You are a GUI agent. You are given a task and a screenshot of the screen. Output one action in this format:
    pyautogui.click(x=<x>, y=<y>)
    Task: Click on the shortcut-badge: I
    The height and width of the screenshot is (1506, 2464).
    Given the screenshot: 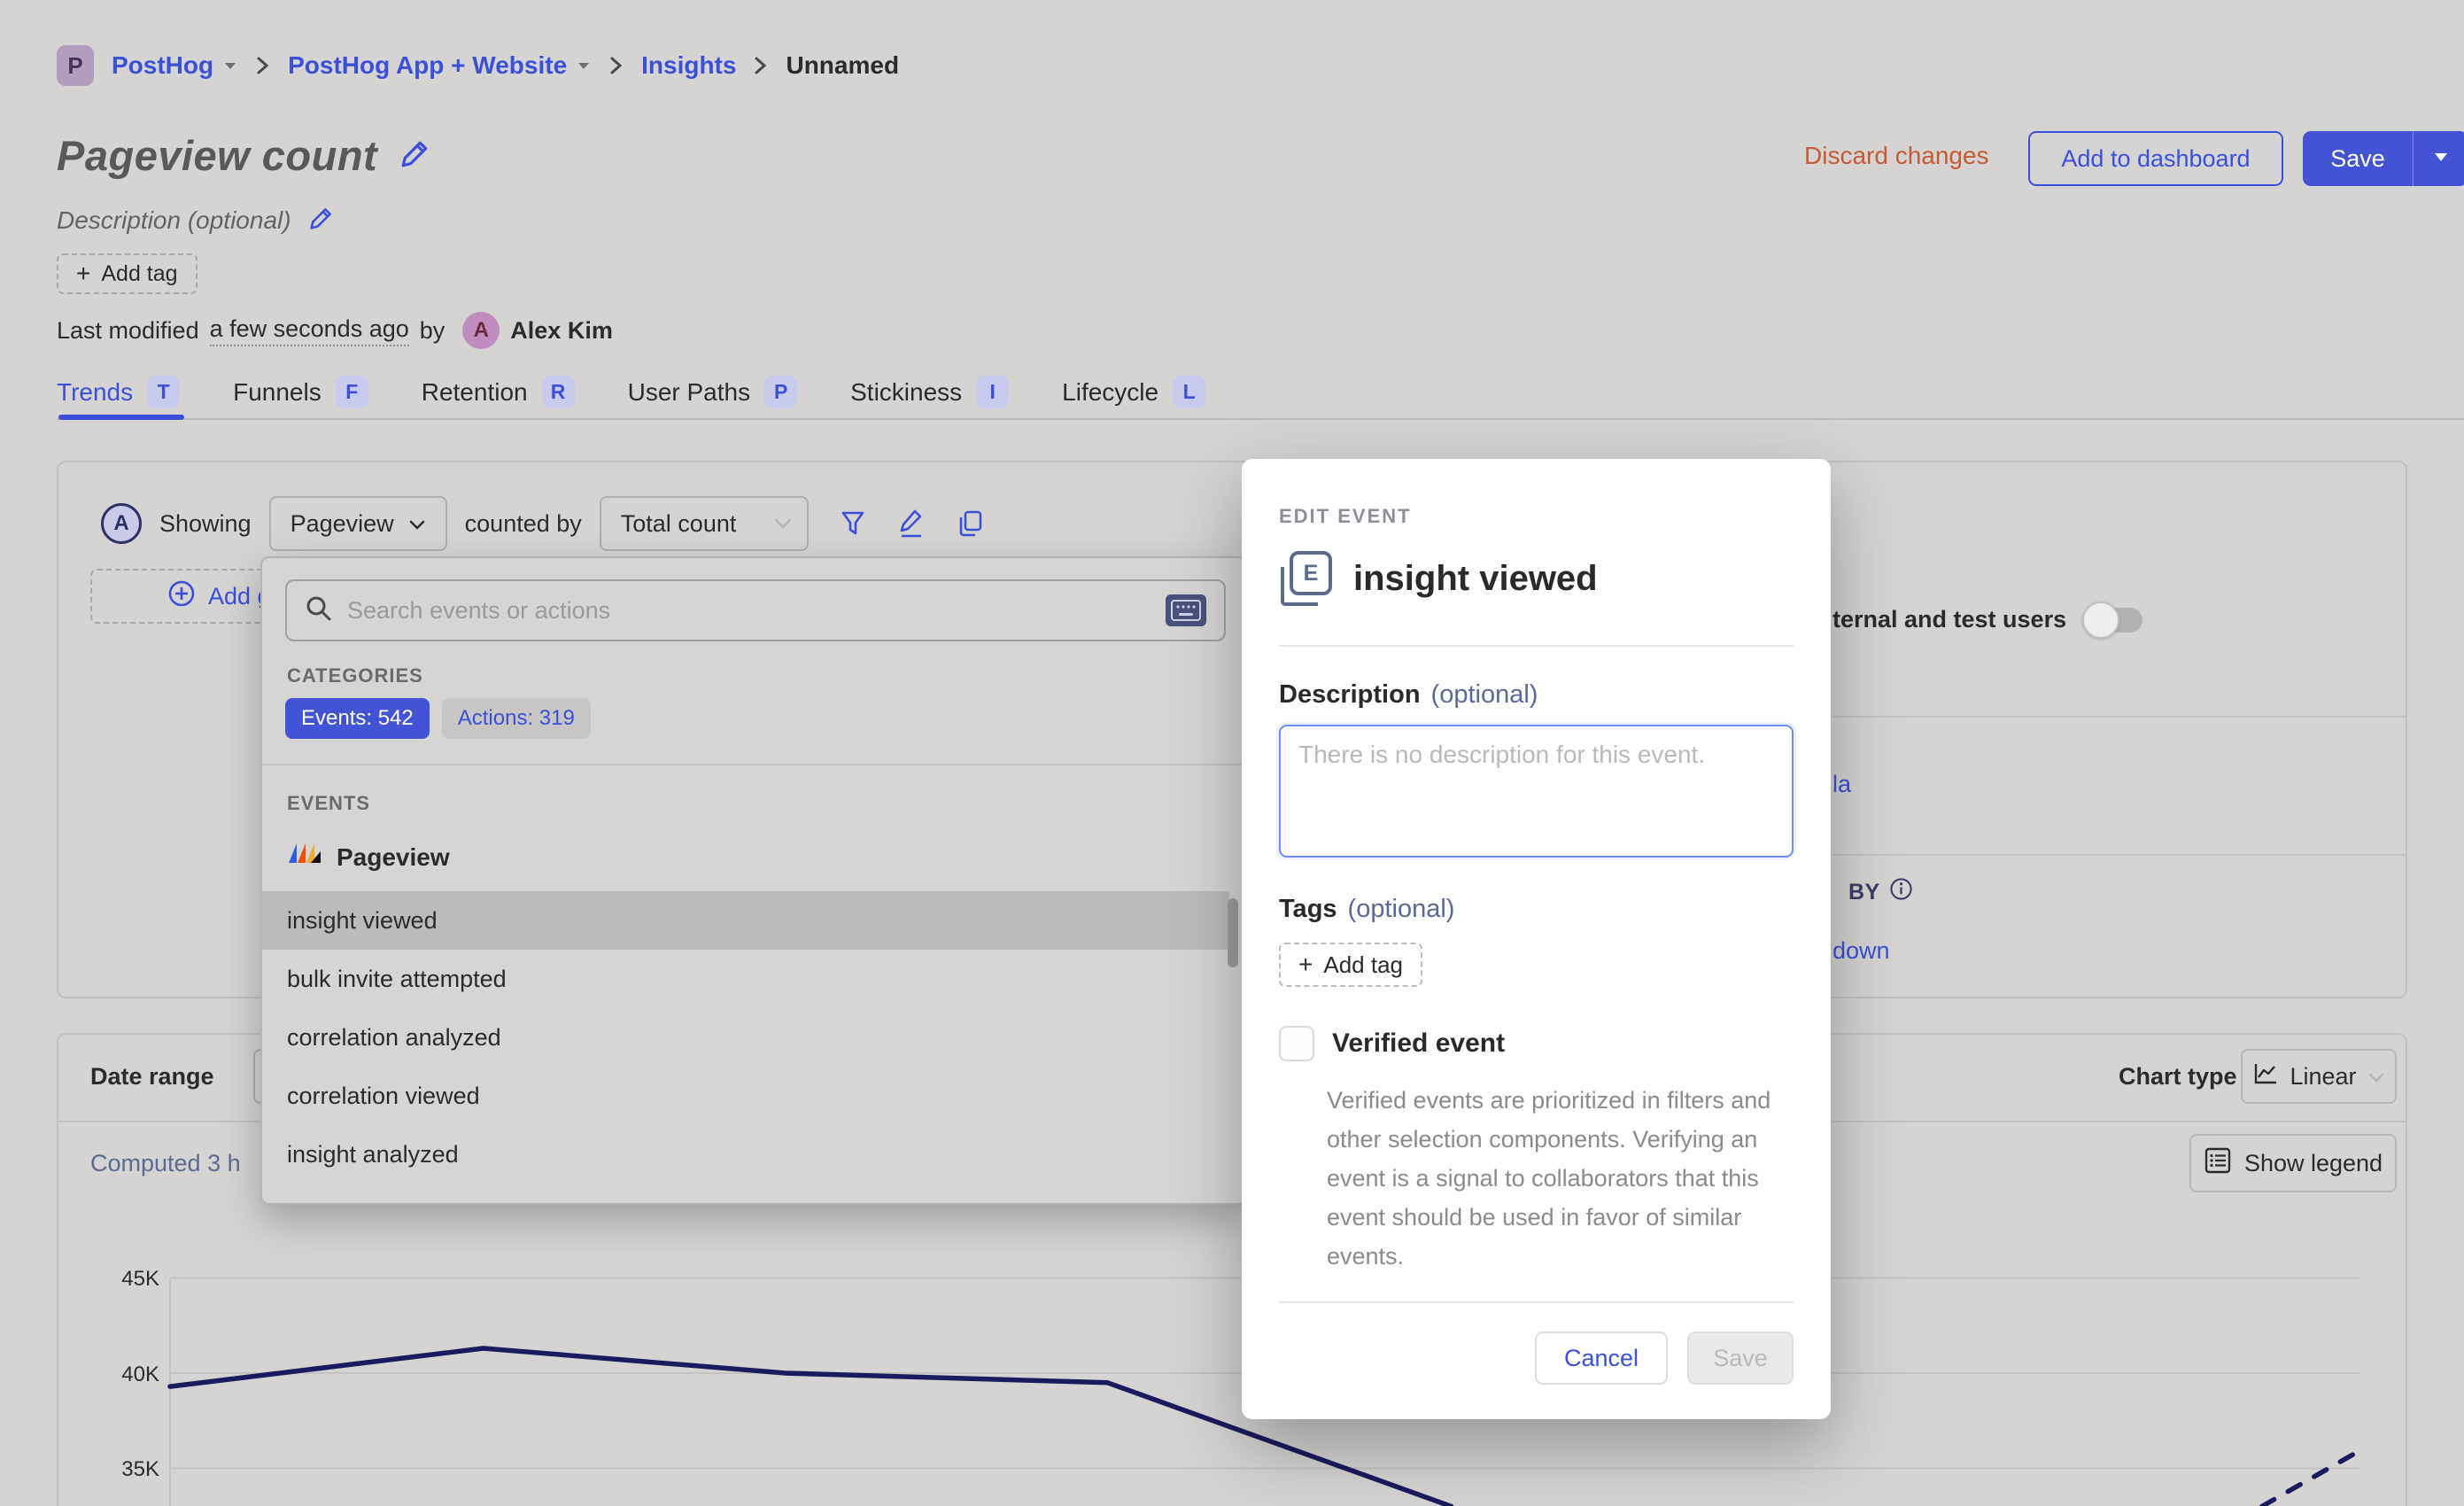 What is the action you would take?
    pyautogui.click(x=993, y=392)
    